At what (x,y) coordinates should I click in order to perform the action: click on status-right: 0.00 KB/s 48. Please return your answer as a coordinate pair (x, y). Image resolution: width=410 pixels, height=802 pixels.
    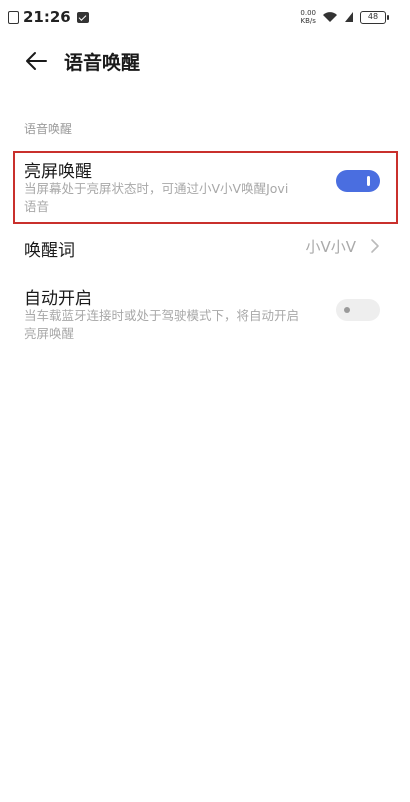
    Looking at the image, I should click on (344, 17).